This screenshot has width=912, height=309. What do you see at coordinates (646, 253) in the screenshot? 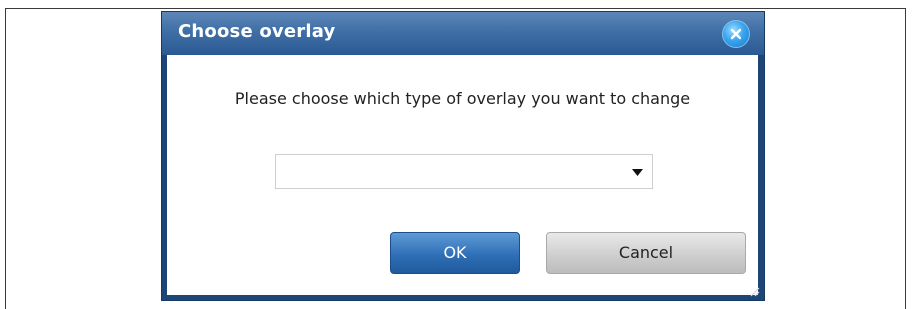
I see `cancel-button: Cancel` at bounding box center [646, 253].